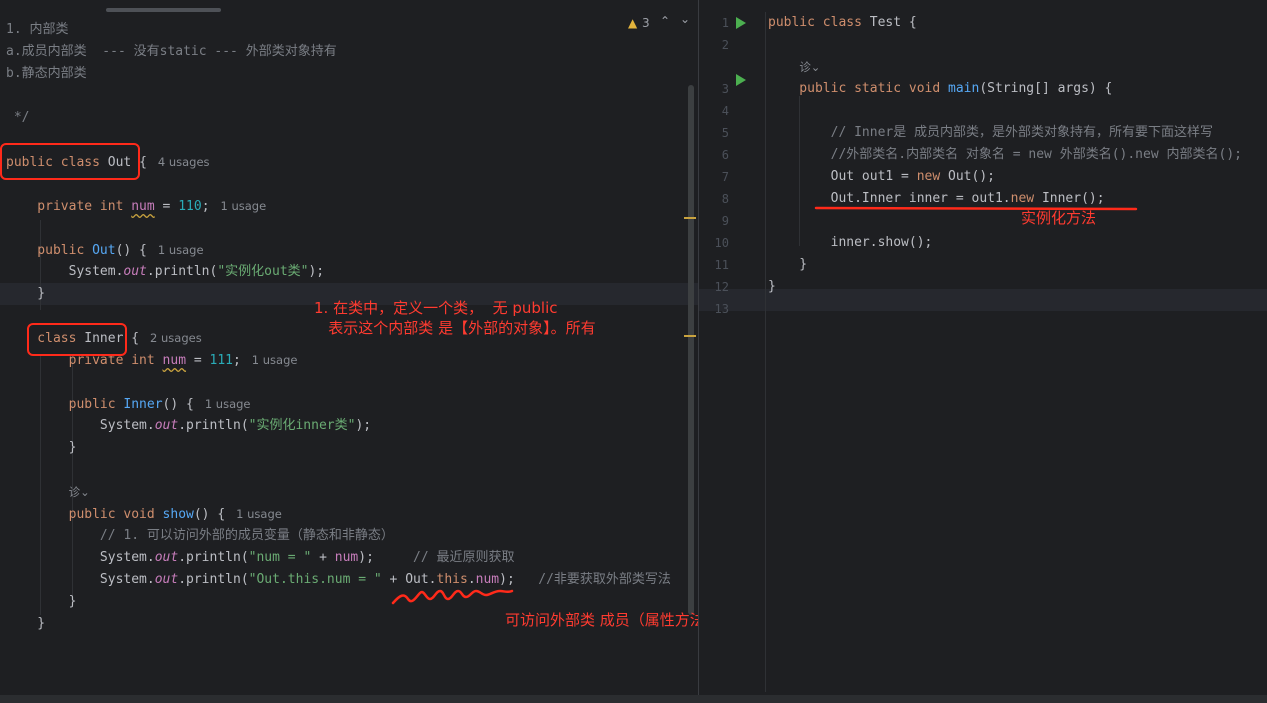 The height and width of the screenshot is (703, 1267). I want to click on gutter-separator, so click(765, 352).